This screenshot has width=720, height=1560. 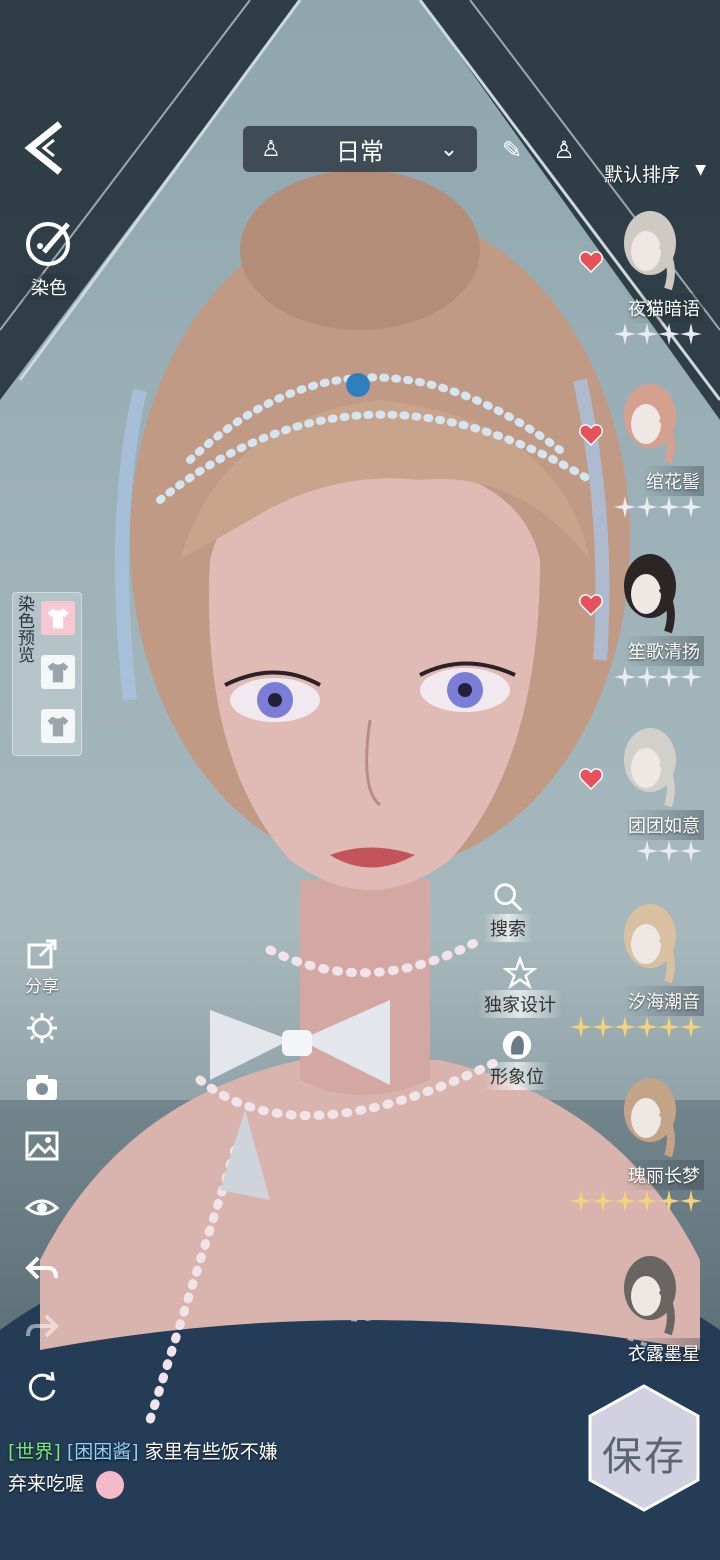 I want to click on undo-icon, so click(x=41, y=1268).